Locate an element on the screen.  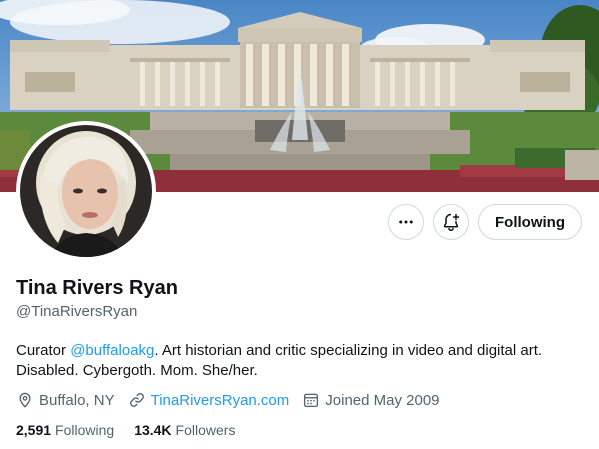
location-pin-icon is located at coordinates (25, 400).